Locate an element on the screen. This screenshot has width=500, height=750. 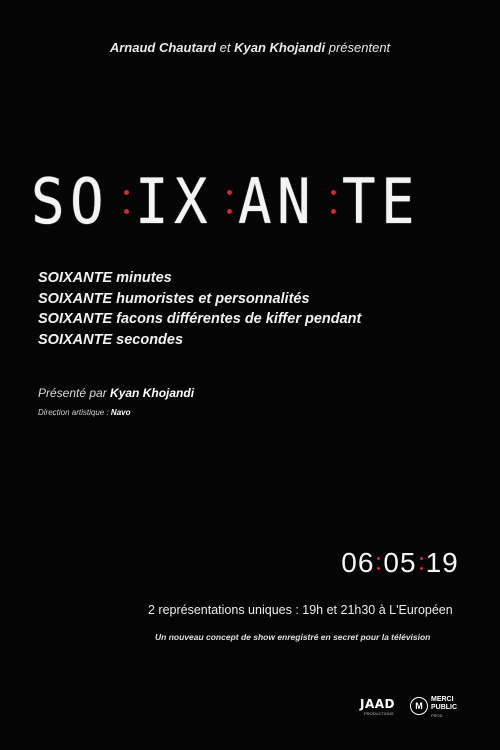
merci-public-logo: MERCI PUBLIC is located at coordinates (444, 703).